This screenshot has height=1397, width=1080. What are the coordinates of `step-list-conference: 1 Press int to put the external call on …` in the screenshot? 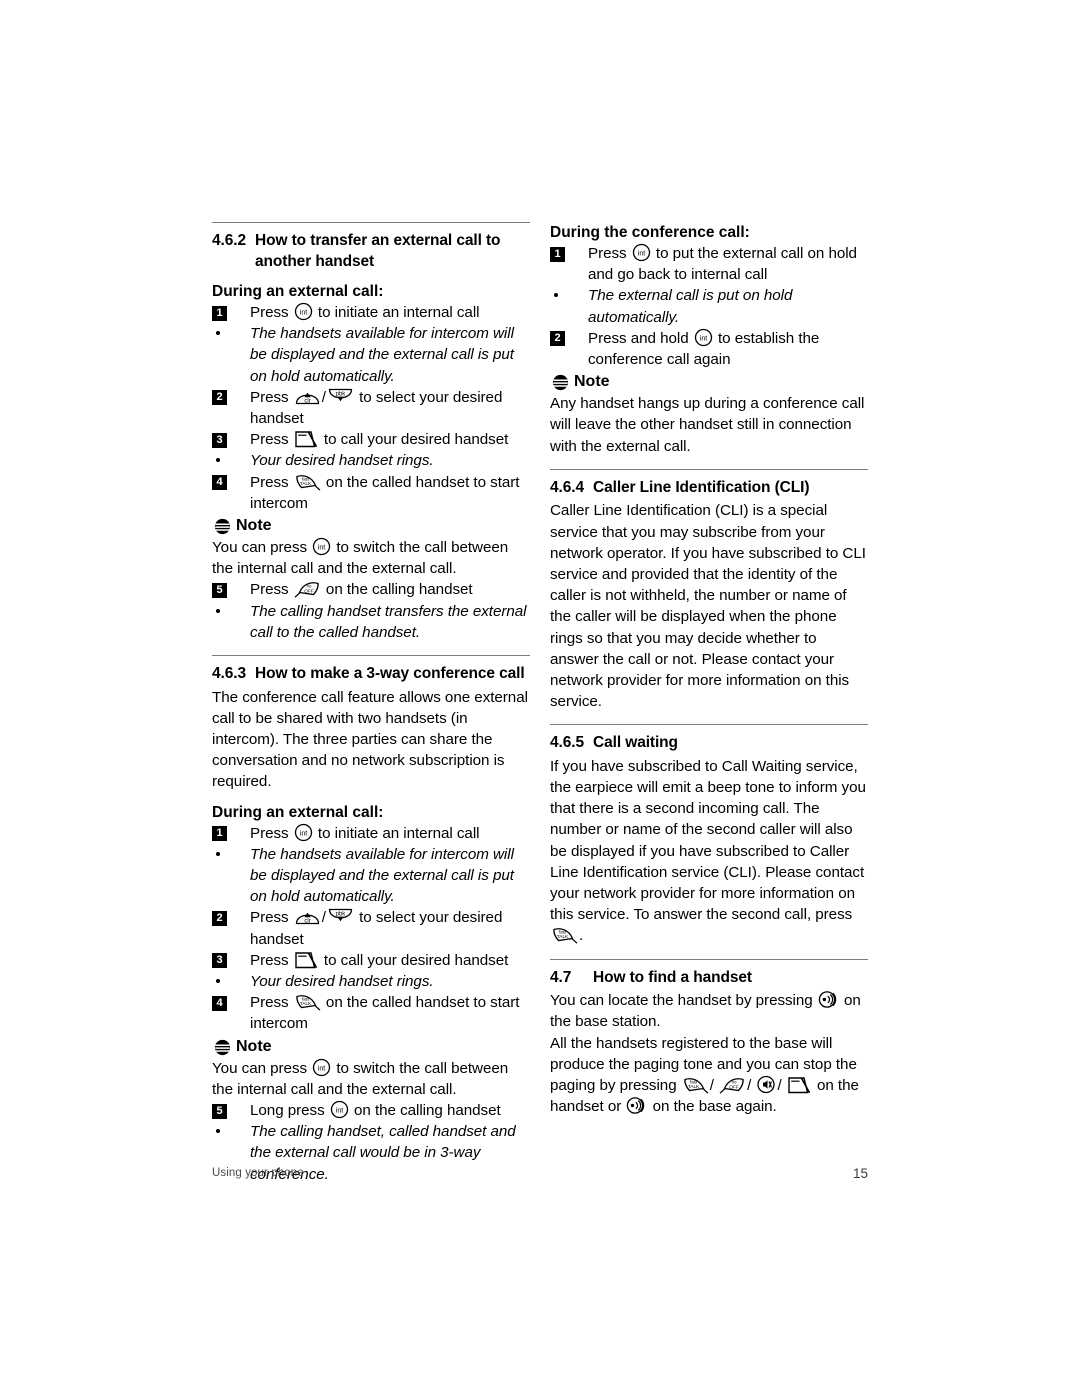 It's located at (709, 306).